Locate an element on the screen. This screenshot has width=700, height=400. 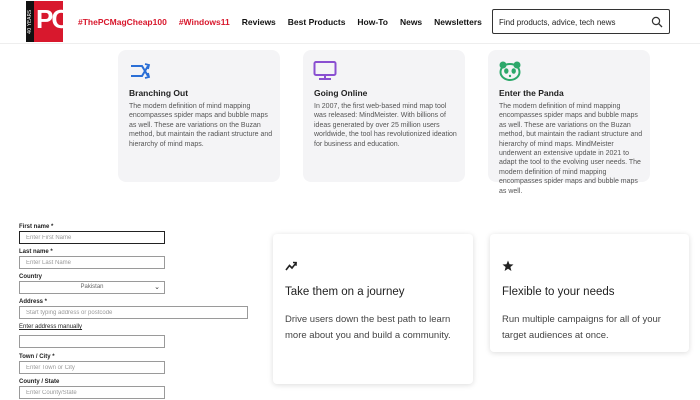
country-select: Pakistan ⌄ is located at coordinates (92, 287).